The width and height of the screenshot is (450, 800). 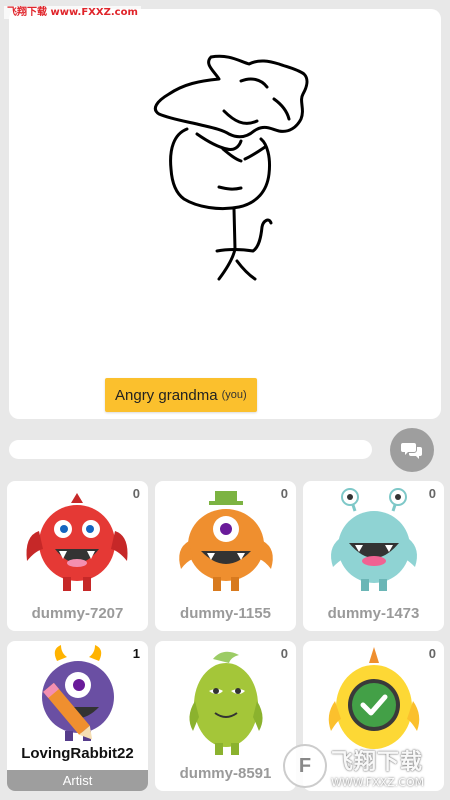 I want to click on watermark-title: 飞翔下载, so click(x=377, y=762).